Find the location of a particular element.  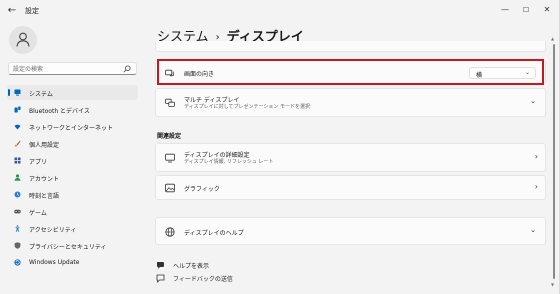

highlight-frame is located at coordinates (350, 72).